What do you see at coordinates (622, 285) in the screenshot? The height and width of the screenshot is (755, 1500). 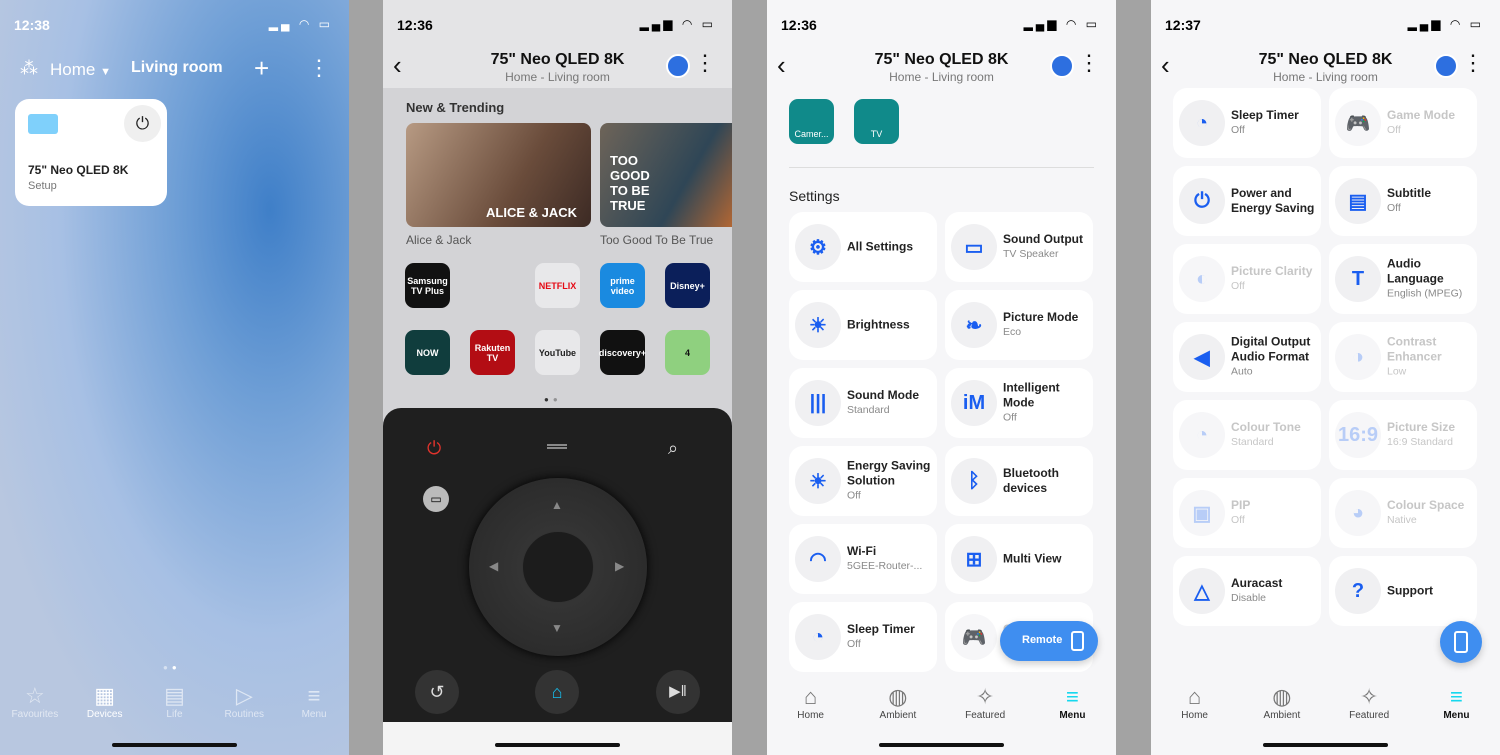 I see `app-tile: prime video` at bounding box center [622, 285].